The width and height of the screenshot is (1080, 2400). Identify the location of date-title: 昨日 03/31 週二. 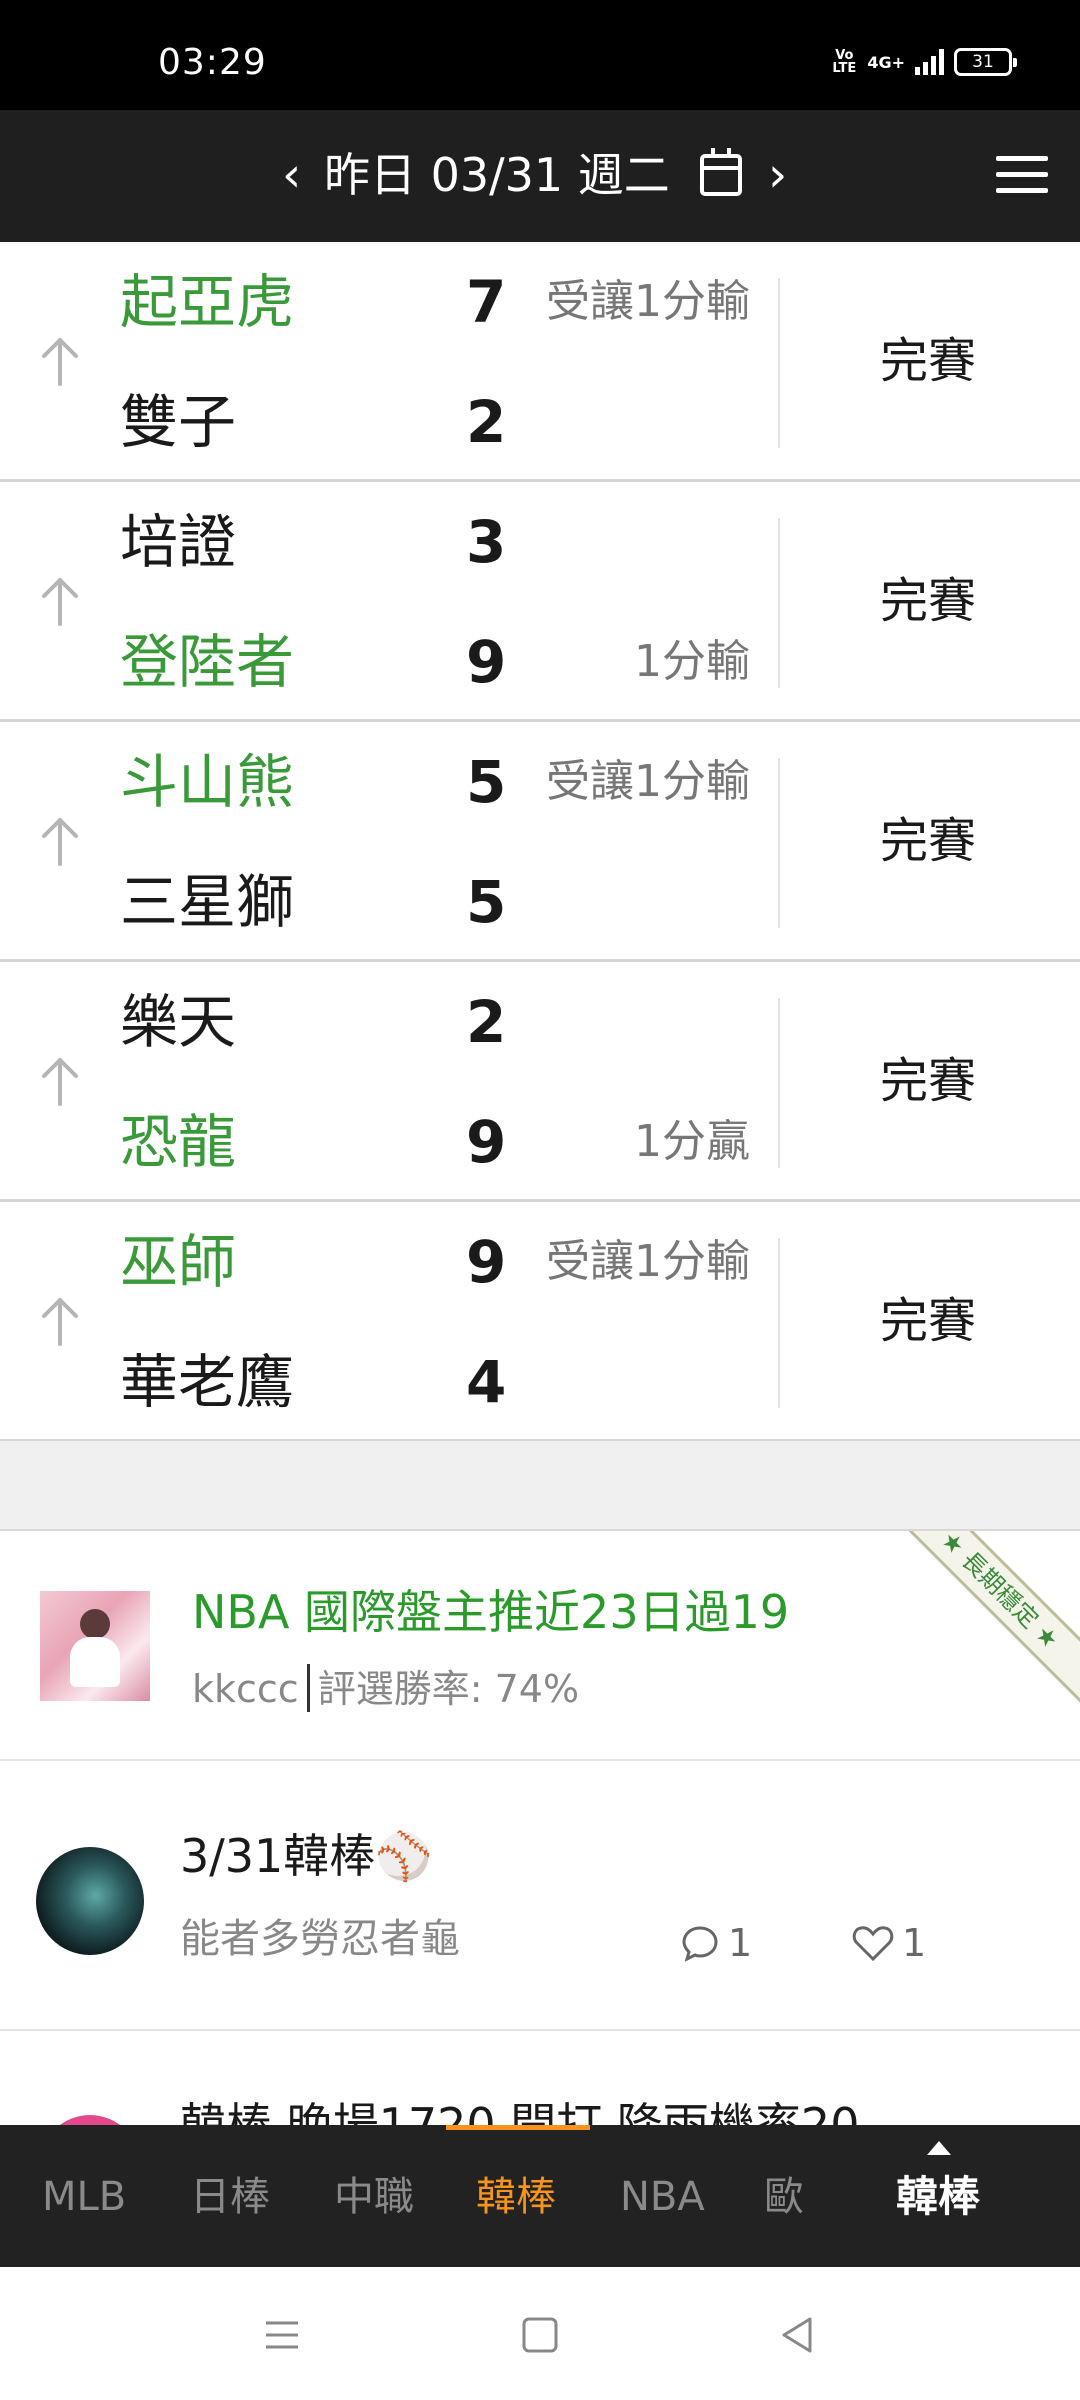
(497, 175).